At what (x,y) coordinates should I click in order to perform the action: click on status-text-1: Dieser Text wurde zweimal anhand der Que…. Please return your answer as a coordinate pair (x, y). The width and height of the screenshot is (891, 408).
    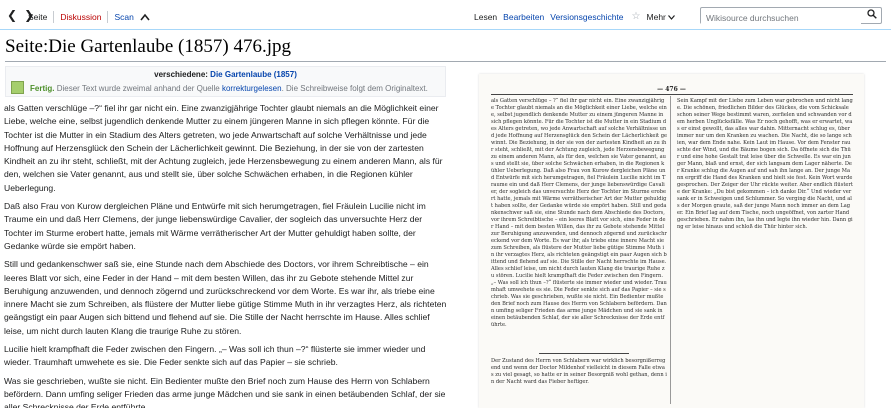
    Looking at the image, I should click on (138, 88).